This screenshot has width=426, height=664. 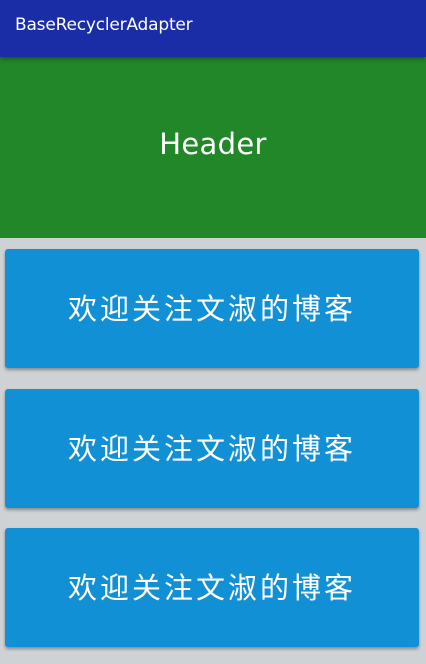 I want to click on app-title: BaseRecyclerAdapter, so click(x=104, y=25).